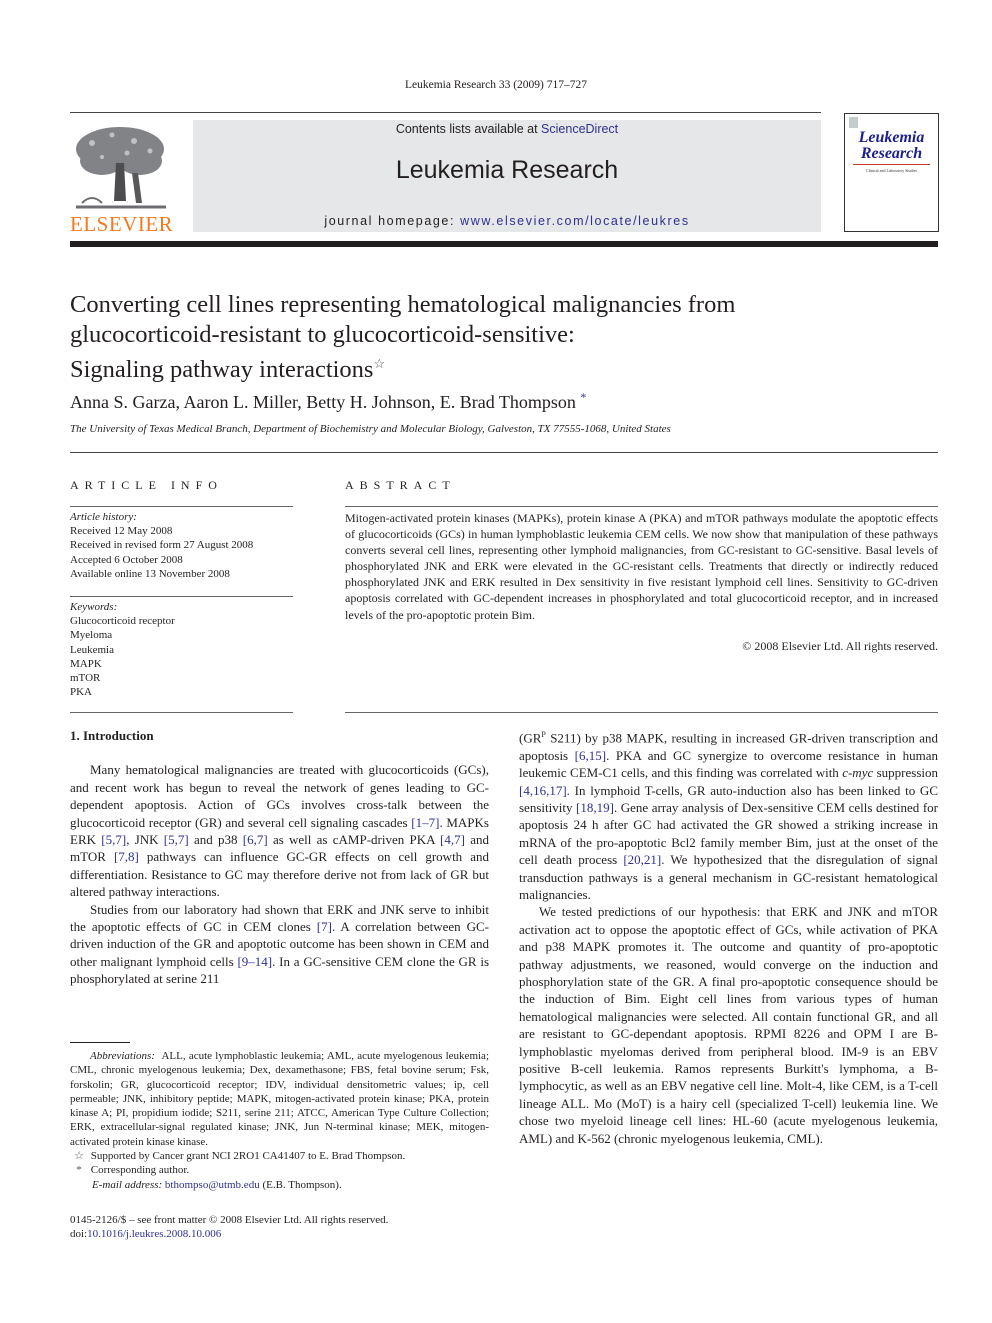 The width and height of the screenshot is (992, 1323). I want to click on homepage-prefix: journal homepage:, so click(392, 221).